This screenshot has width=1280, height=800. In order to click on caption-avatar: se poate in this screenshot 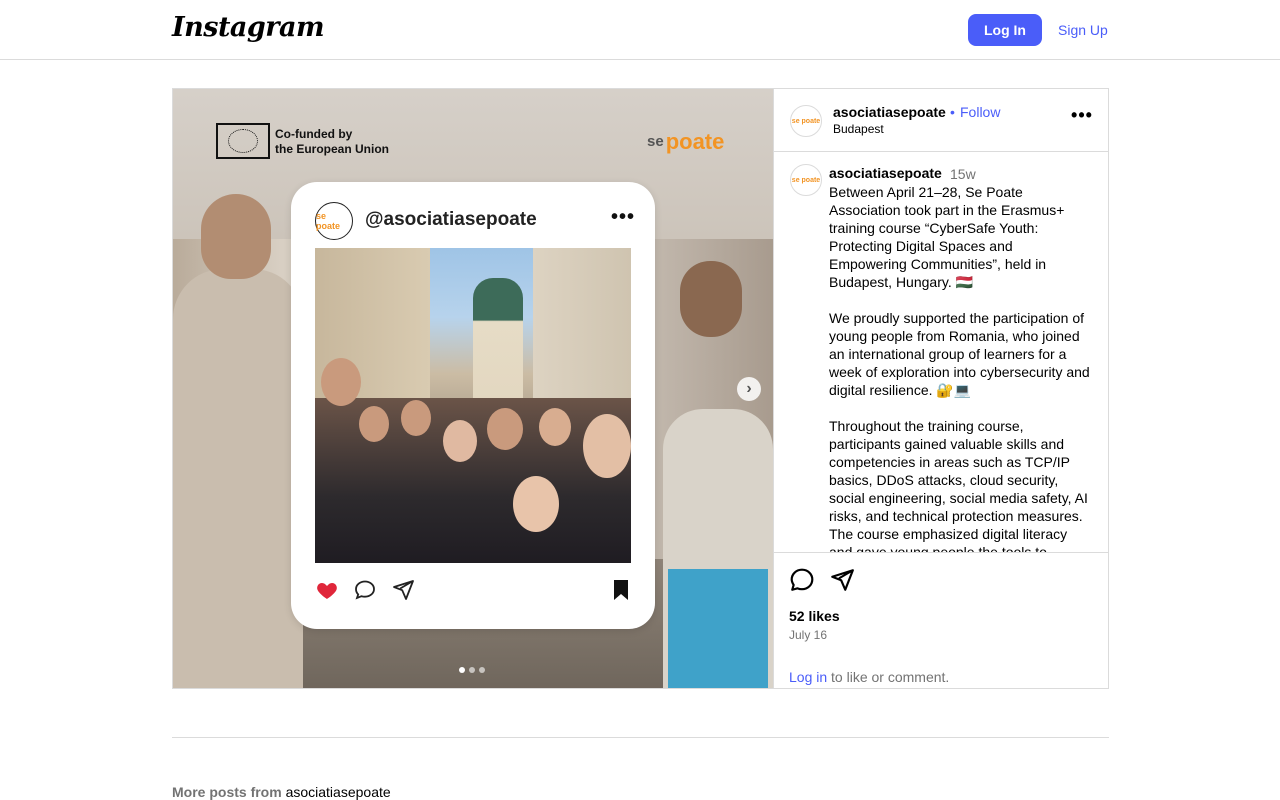, I will do `click(806, 180)`.